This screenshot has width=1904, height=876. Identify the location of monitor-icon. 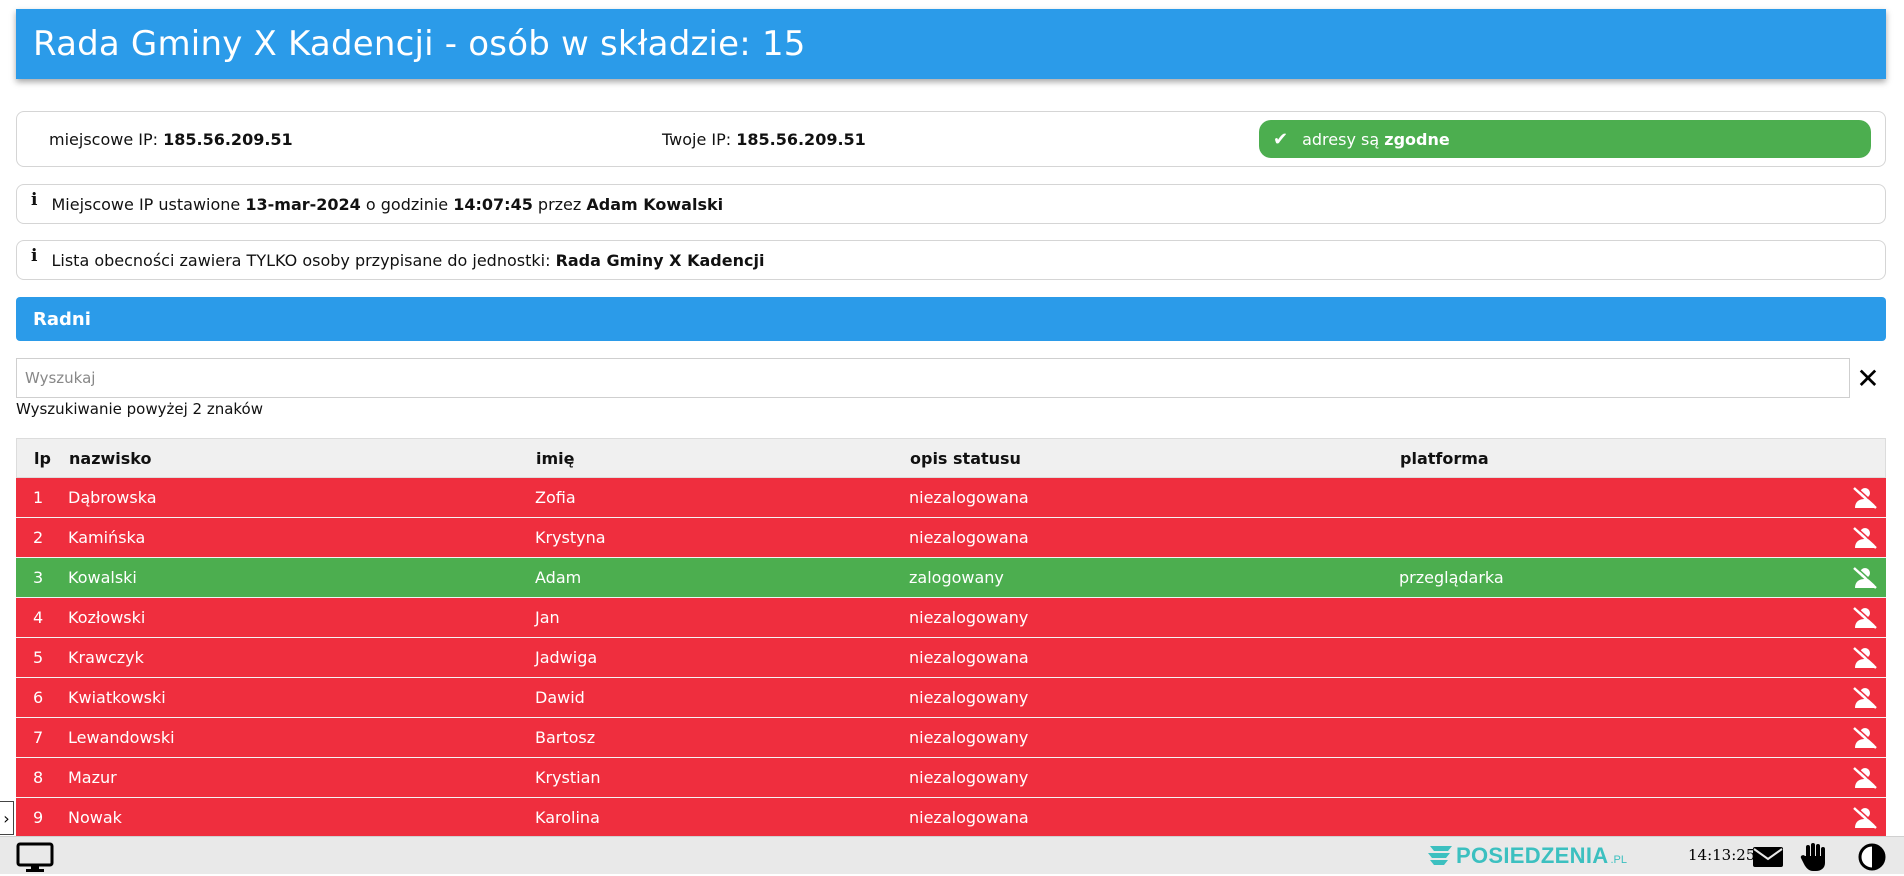
(36, 859).